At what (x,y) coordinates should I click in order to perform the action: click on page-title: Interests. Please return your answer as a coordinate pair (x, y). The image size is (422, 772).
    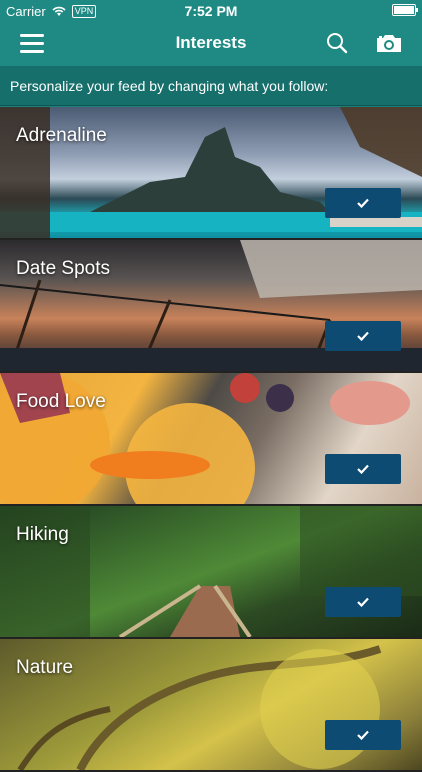
    Looking at the image, I should click on (211, 42).